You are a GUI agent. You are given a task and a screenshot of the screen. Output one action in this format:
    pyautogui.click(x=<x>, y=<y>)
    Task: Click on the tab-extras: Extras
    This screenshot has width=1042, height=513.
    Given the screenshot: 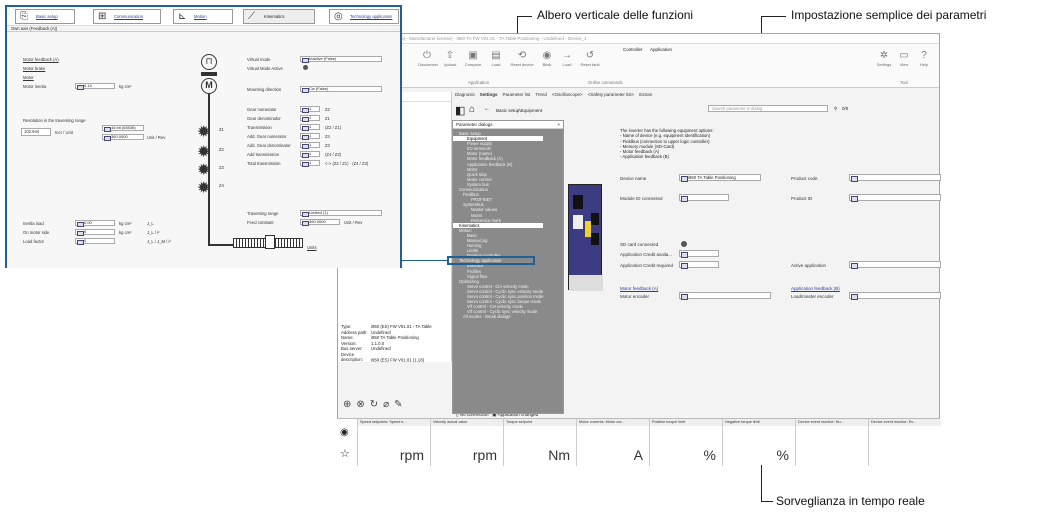 What is the action you would take?
    pyautogui.click(x=645, y=94)
    